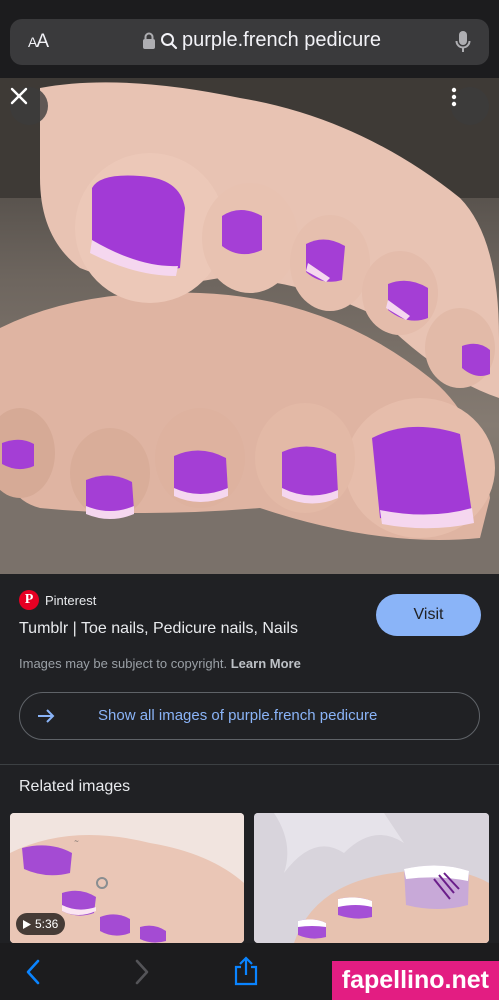 The image size is (499, 1000). I want to click on visit-button: Visit, so click(428, 615).